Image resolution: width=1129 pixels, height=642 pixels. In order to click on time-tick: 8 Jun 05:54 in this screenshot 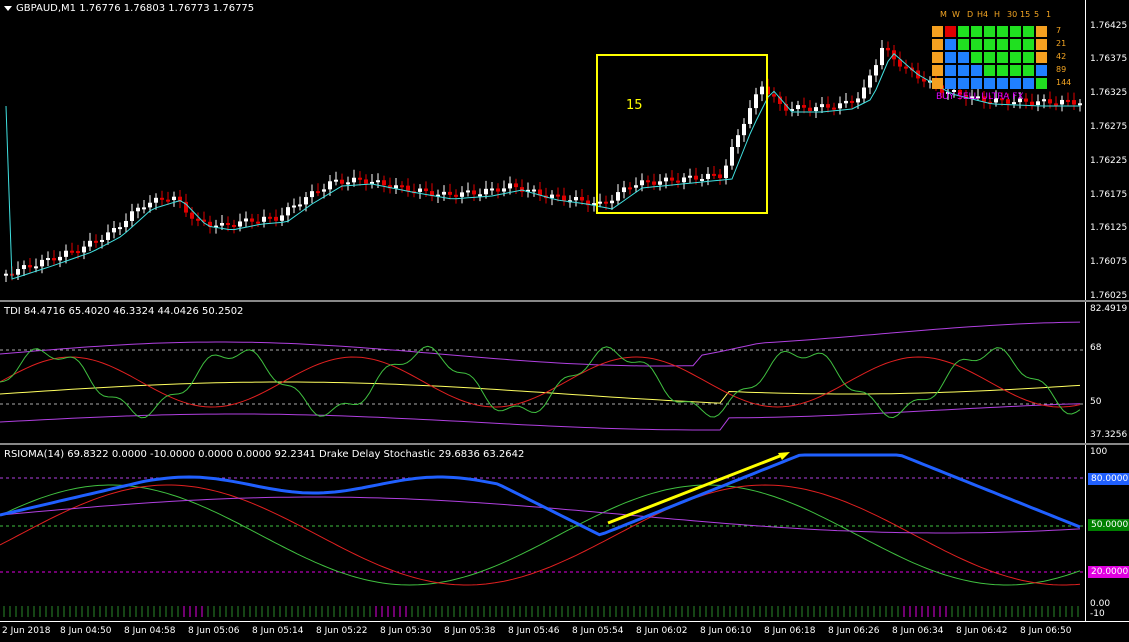, I will do `click(598, 631)`.